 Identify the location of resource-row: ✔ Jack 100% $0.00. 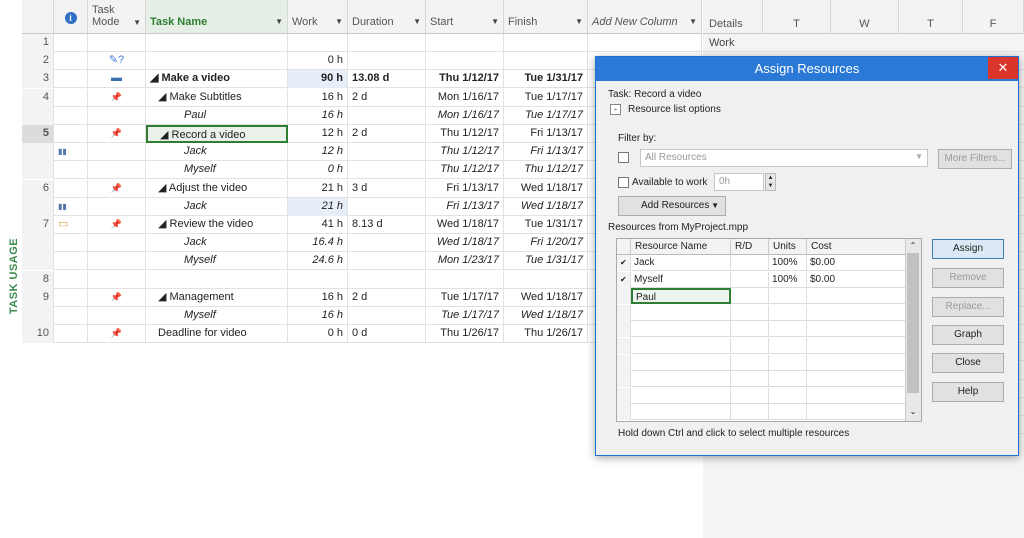
(762, 263).